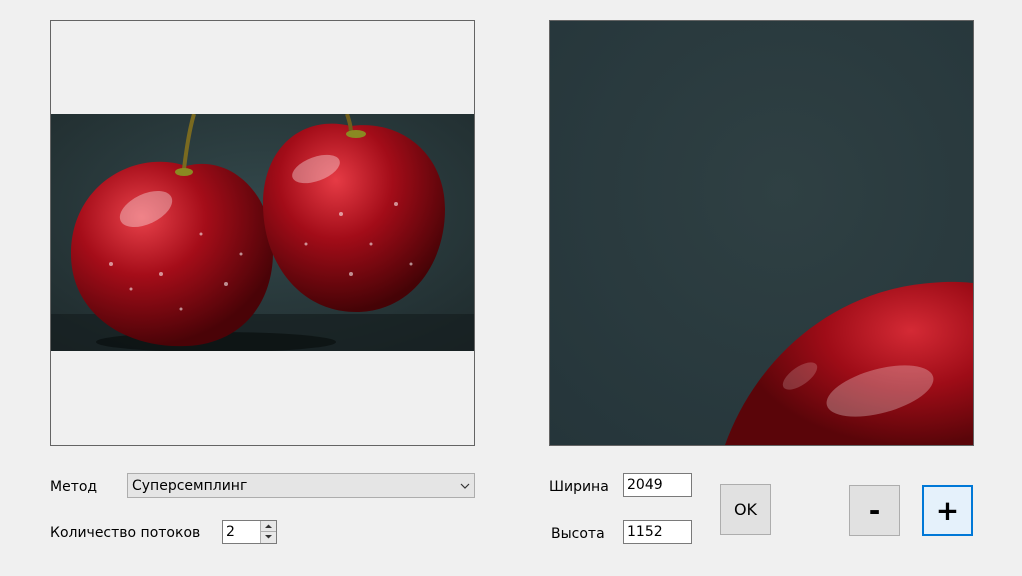 Image resolution: width=1022 pixels, height=576 pixels. Describe the element at coordinates (190, 486) in the screenshot. I see `method-selected-value: Суперсемплинг` at that location.